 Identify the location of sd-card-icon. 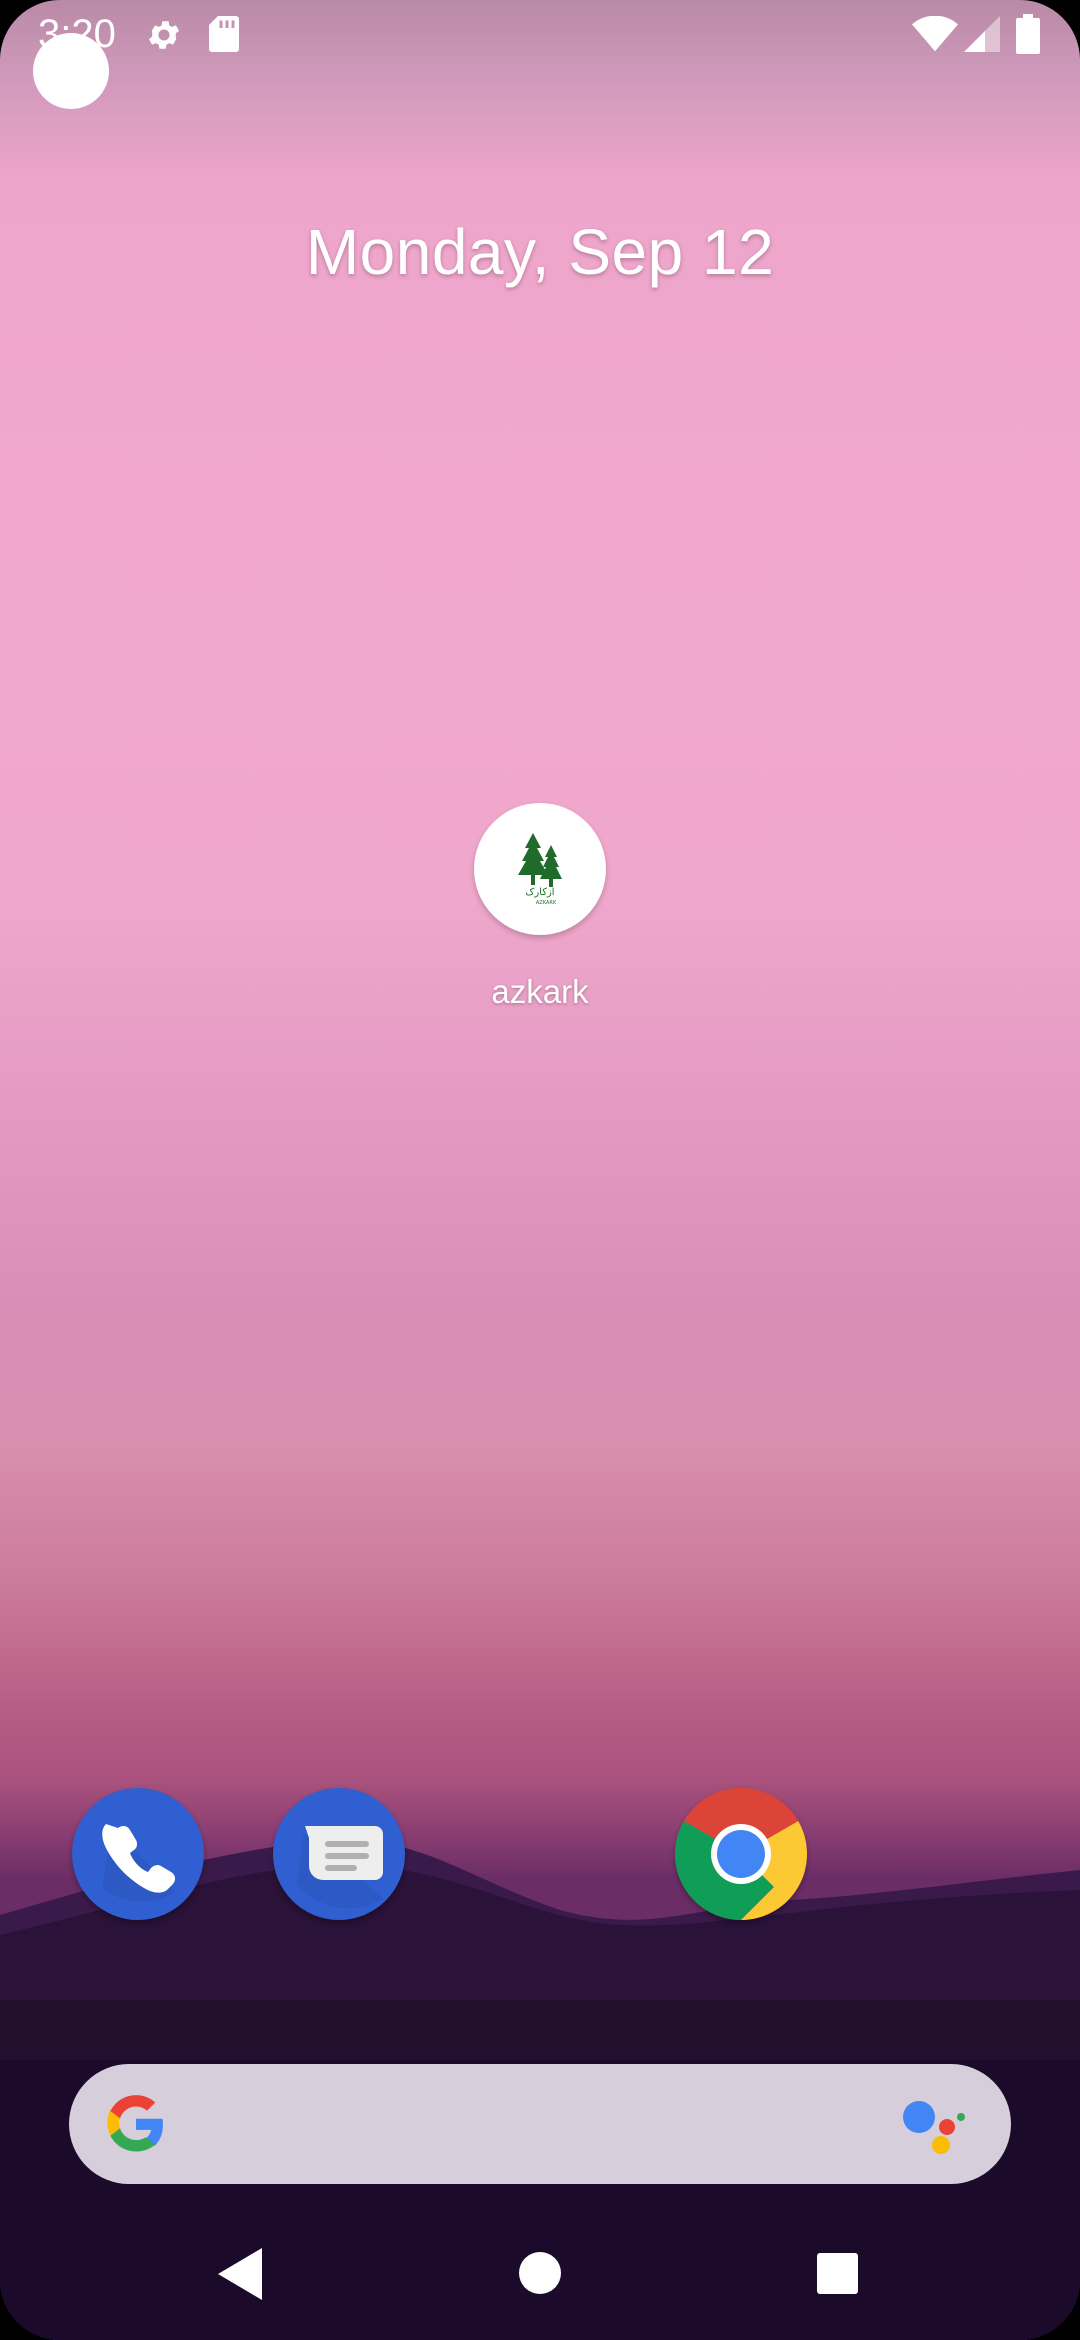
(224, 34).